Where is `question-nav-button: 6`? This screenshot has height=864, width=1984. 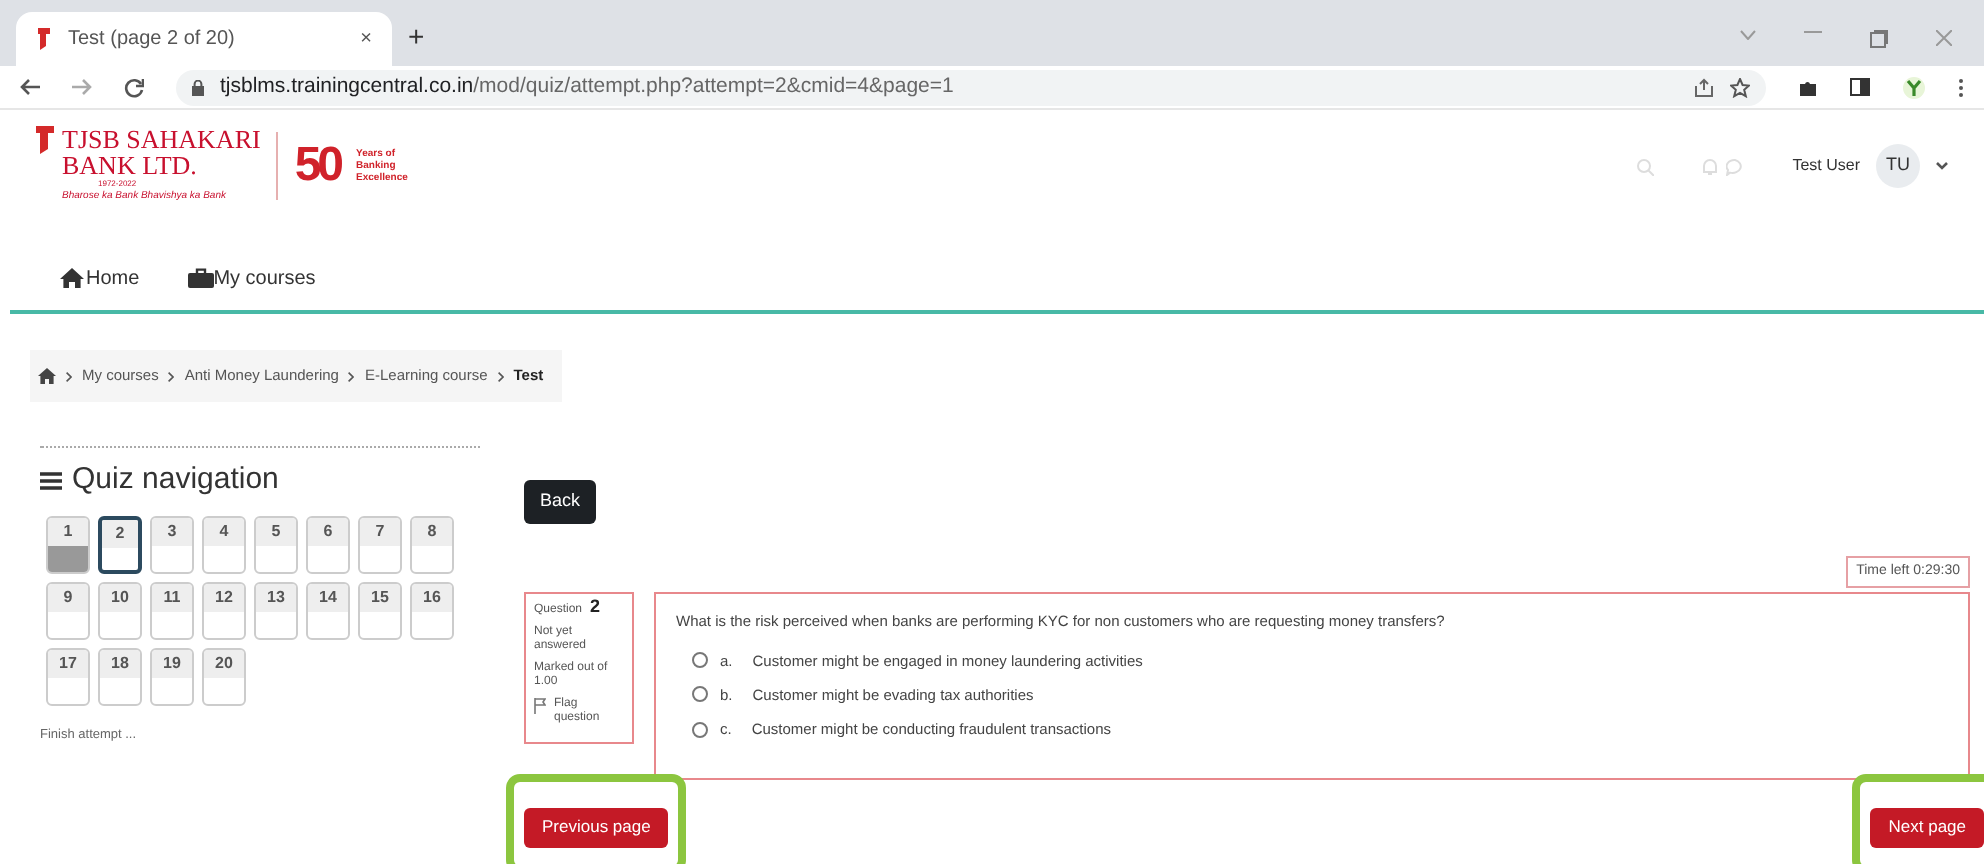 question-nav-button: 6 is located at coordinates (328, 544).